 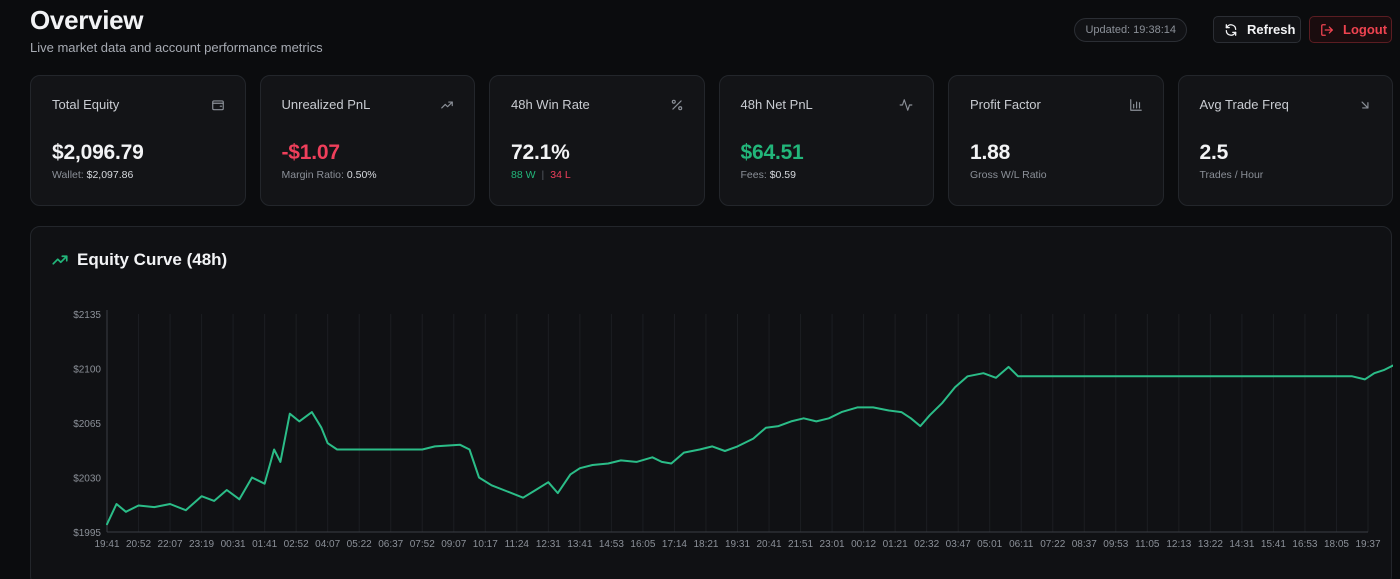 I want to click on stat-sub: Wallet: $2,097.86, so click(x=138, y=175).